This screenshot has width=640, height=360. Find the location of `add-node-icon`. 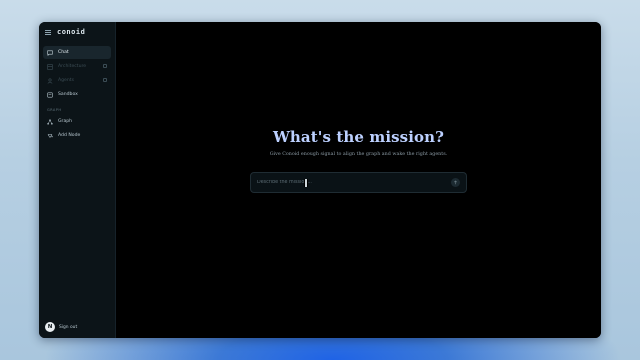

add-node-icon is located at coordinates (50, 136).